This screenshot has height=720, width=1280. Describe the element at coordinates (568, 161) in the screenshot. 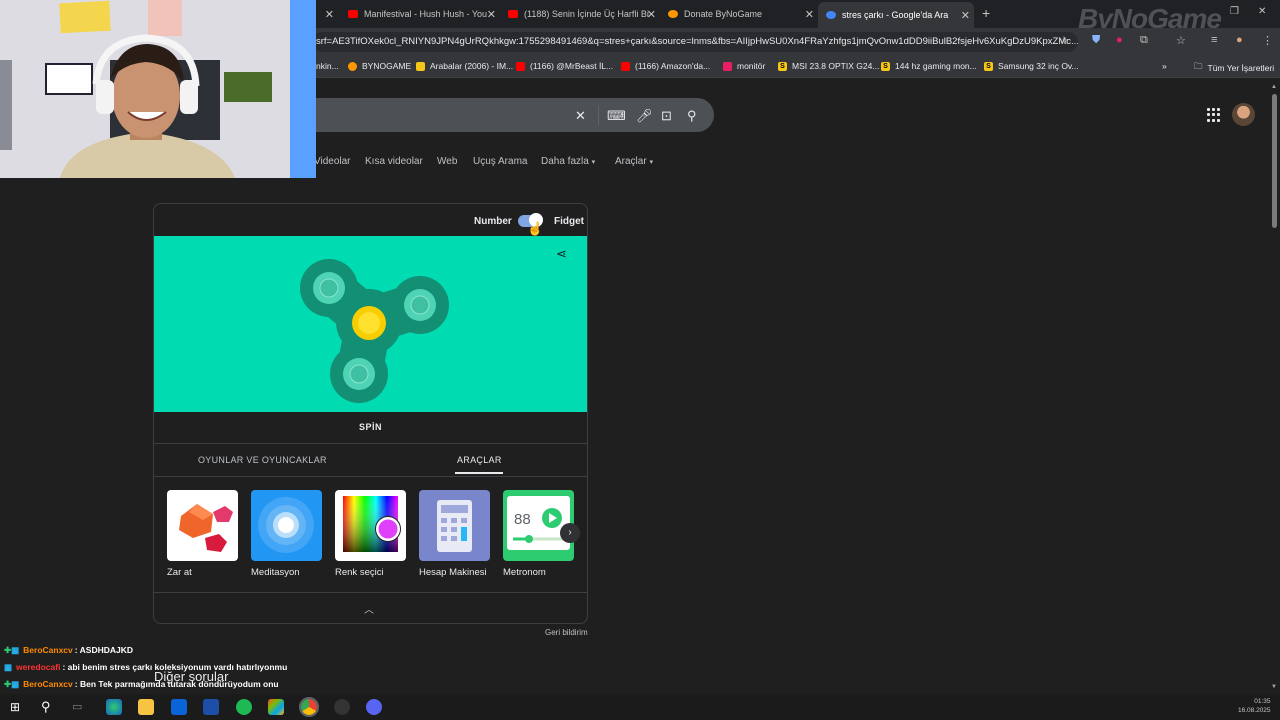

I see `filter-more: Daha fazla ▾` at that location.